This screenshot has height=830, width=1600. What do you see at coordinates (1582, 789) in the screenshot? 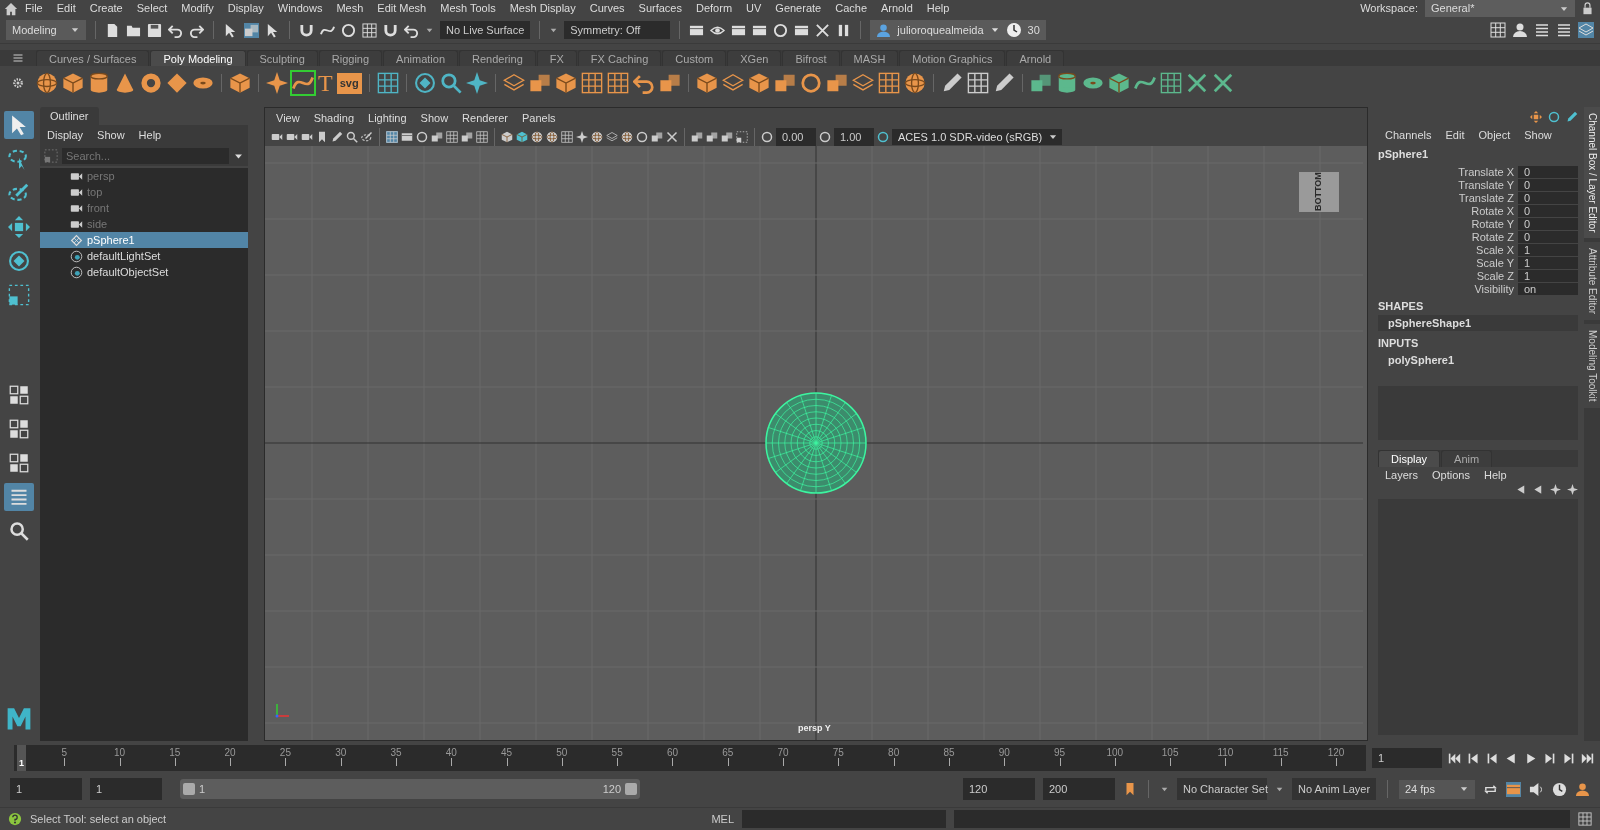
I see `user-icon` at bounding box center [1582, 789].